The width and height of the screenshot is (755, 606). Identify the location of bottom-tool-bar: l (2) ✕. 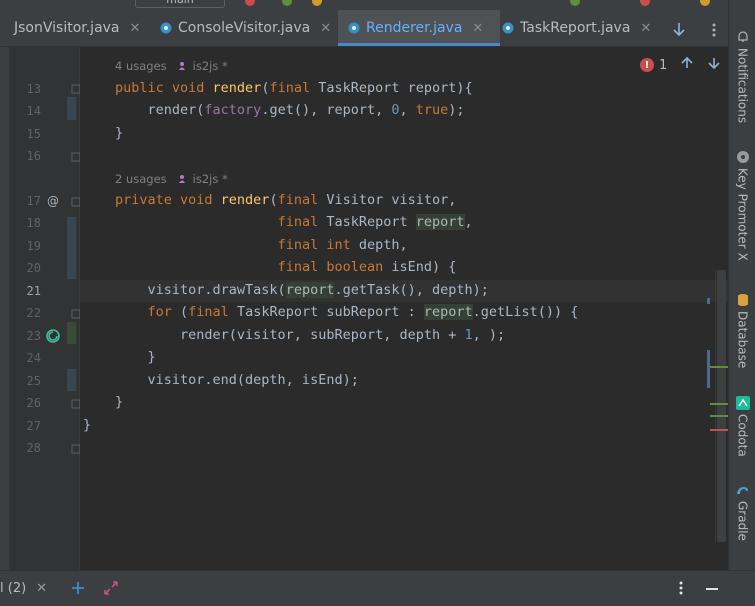
(377, 588).